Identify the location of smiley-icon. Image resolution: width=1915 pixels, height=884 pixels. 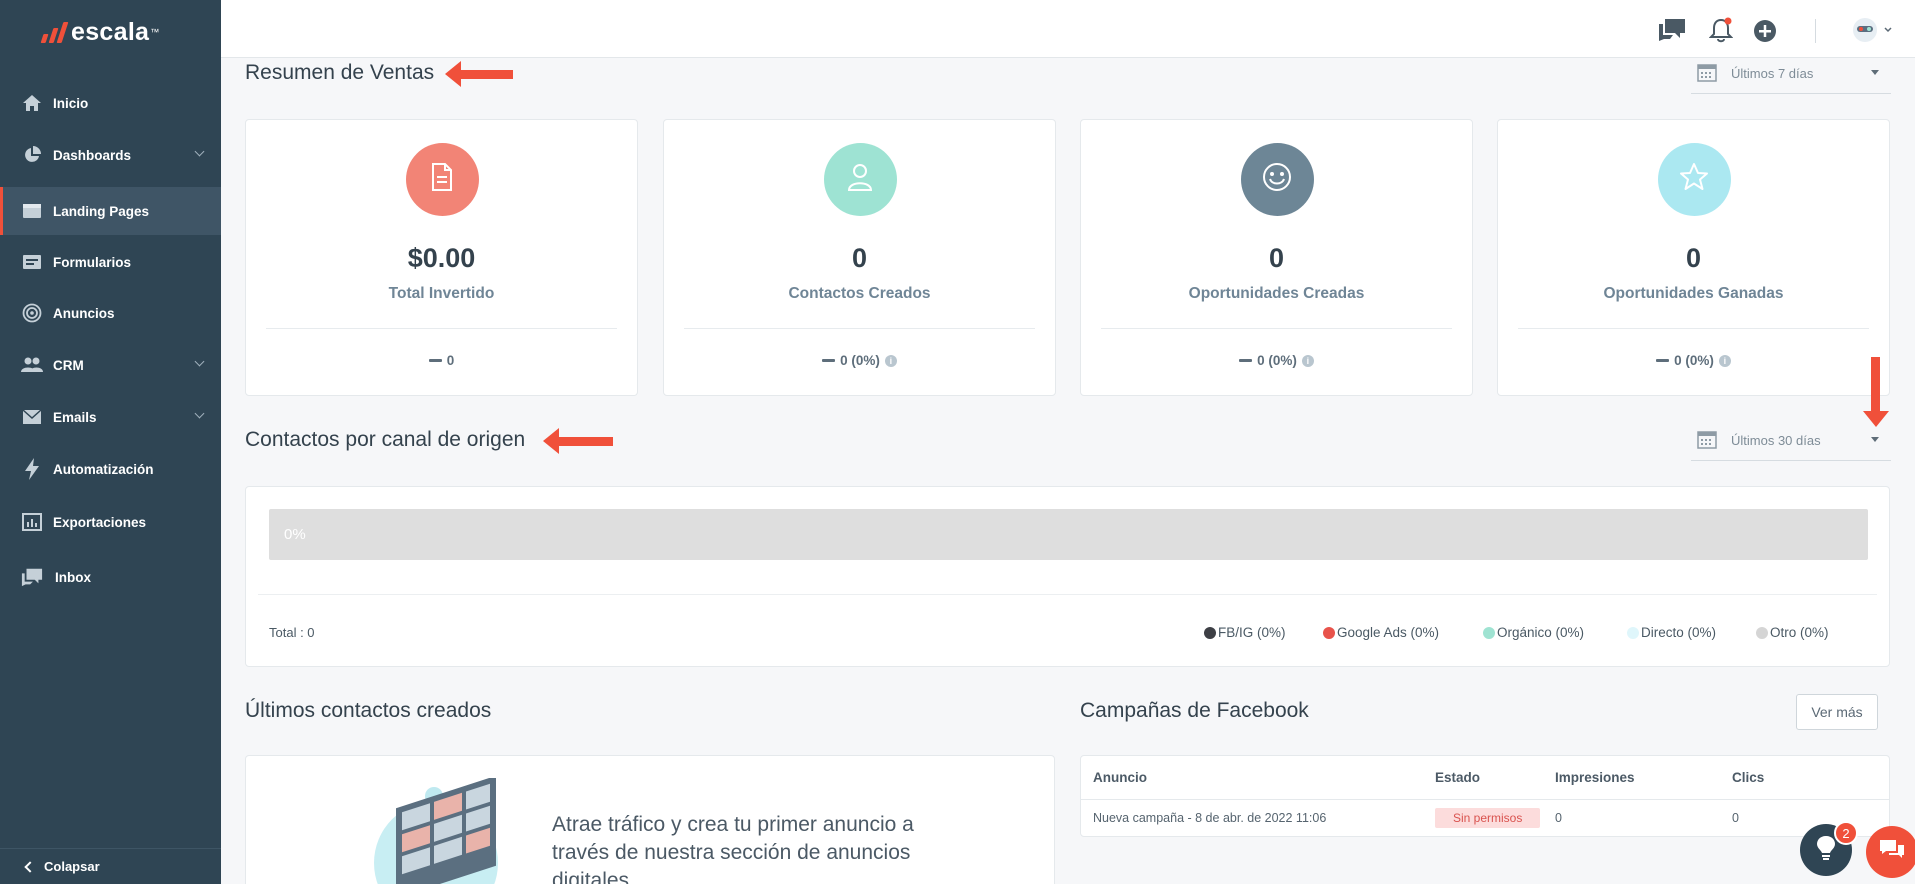
(1277, 179).